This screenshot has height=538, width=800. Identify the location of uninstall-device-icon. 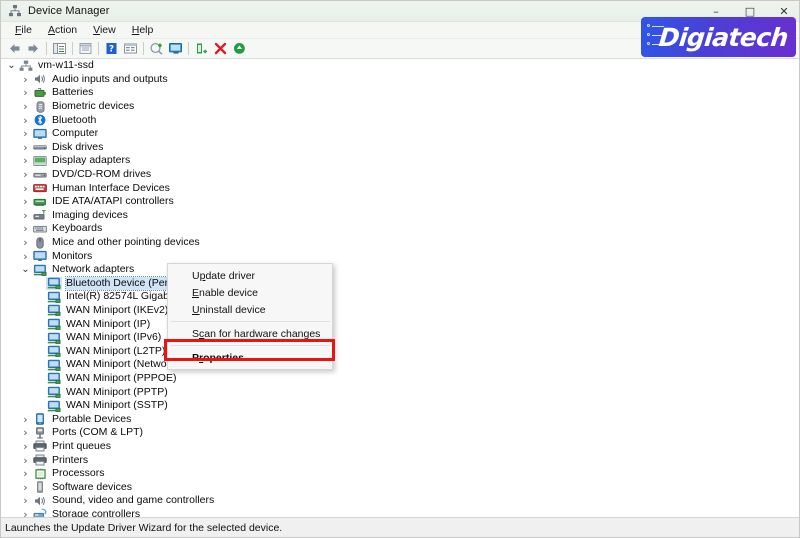
(201, 49).